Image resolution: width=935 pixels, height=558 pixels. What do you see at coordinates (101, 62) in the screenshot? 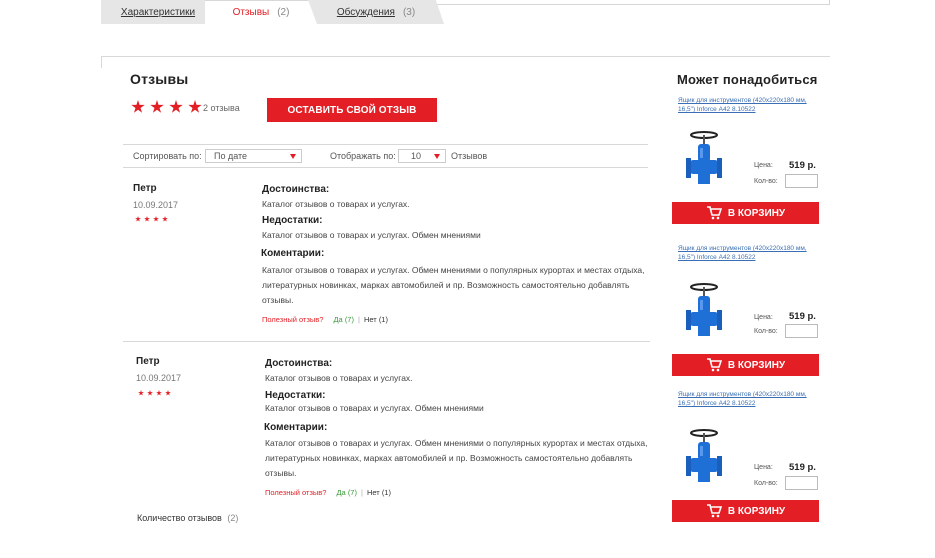
I see `content-border` at bounding box center [101, 62].